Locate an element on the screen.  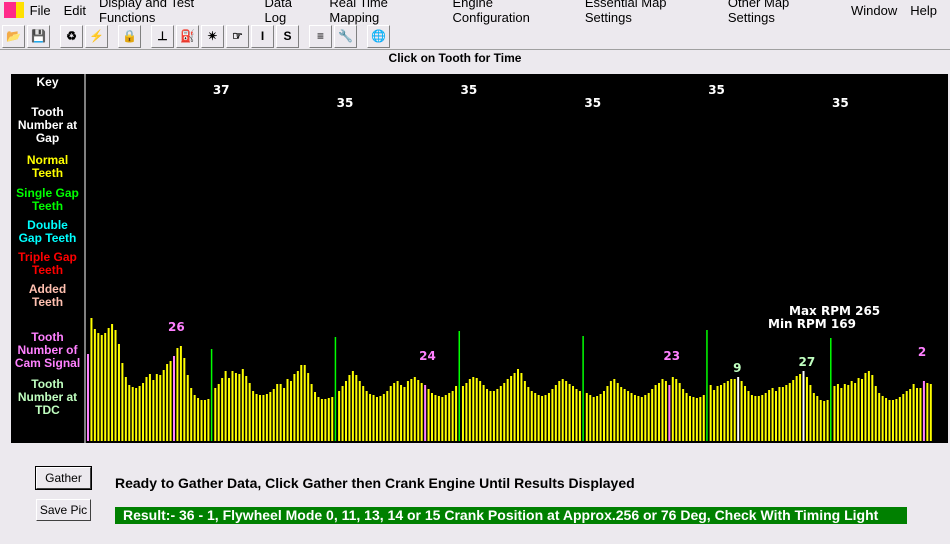
tdc-tooth-bar is located at coordinates (738, 409).